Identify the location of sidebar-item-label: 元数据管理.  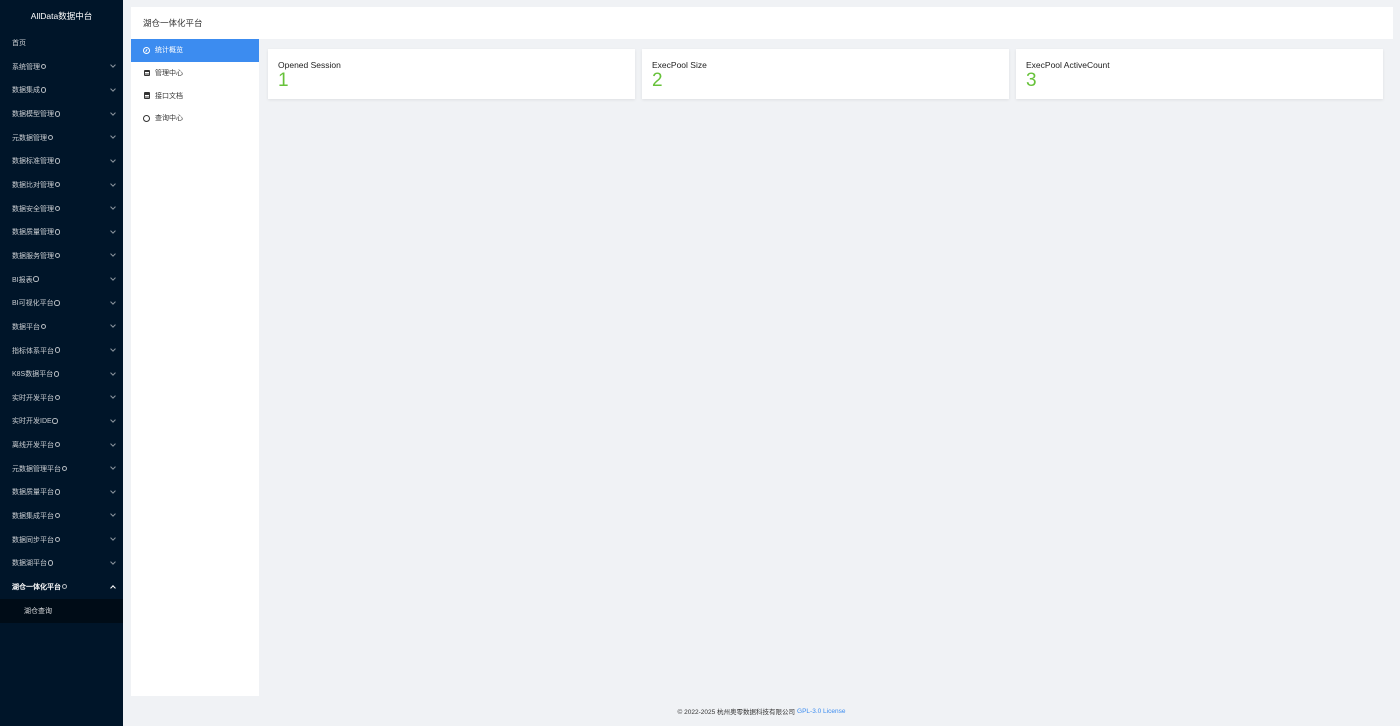
(29, 138).